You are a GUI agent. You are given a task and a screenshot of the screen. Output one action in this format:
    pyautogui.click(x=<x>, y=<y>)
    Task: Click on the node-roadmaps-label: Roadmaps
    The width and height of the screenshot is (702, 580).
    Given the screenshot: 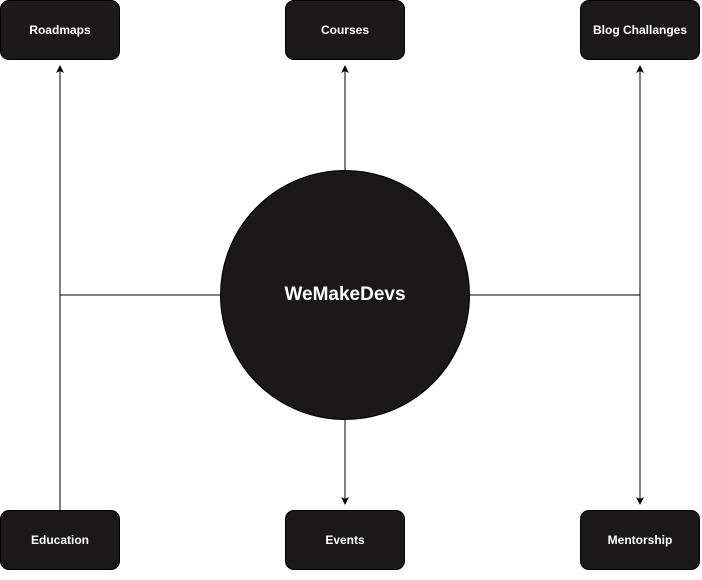 What is the action you would take?
    pyautogui.click(x=60, y=30)
    